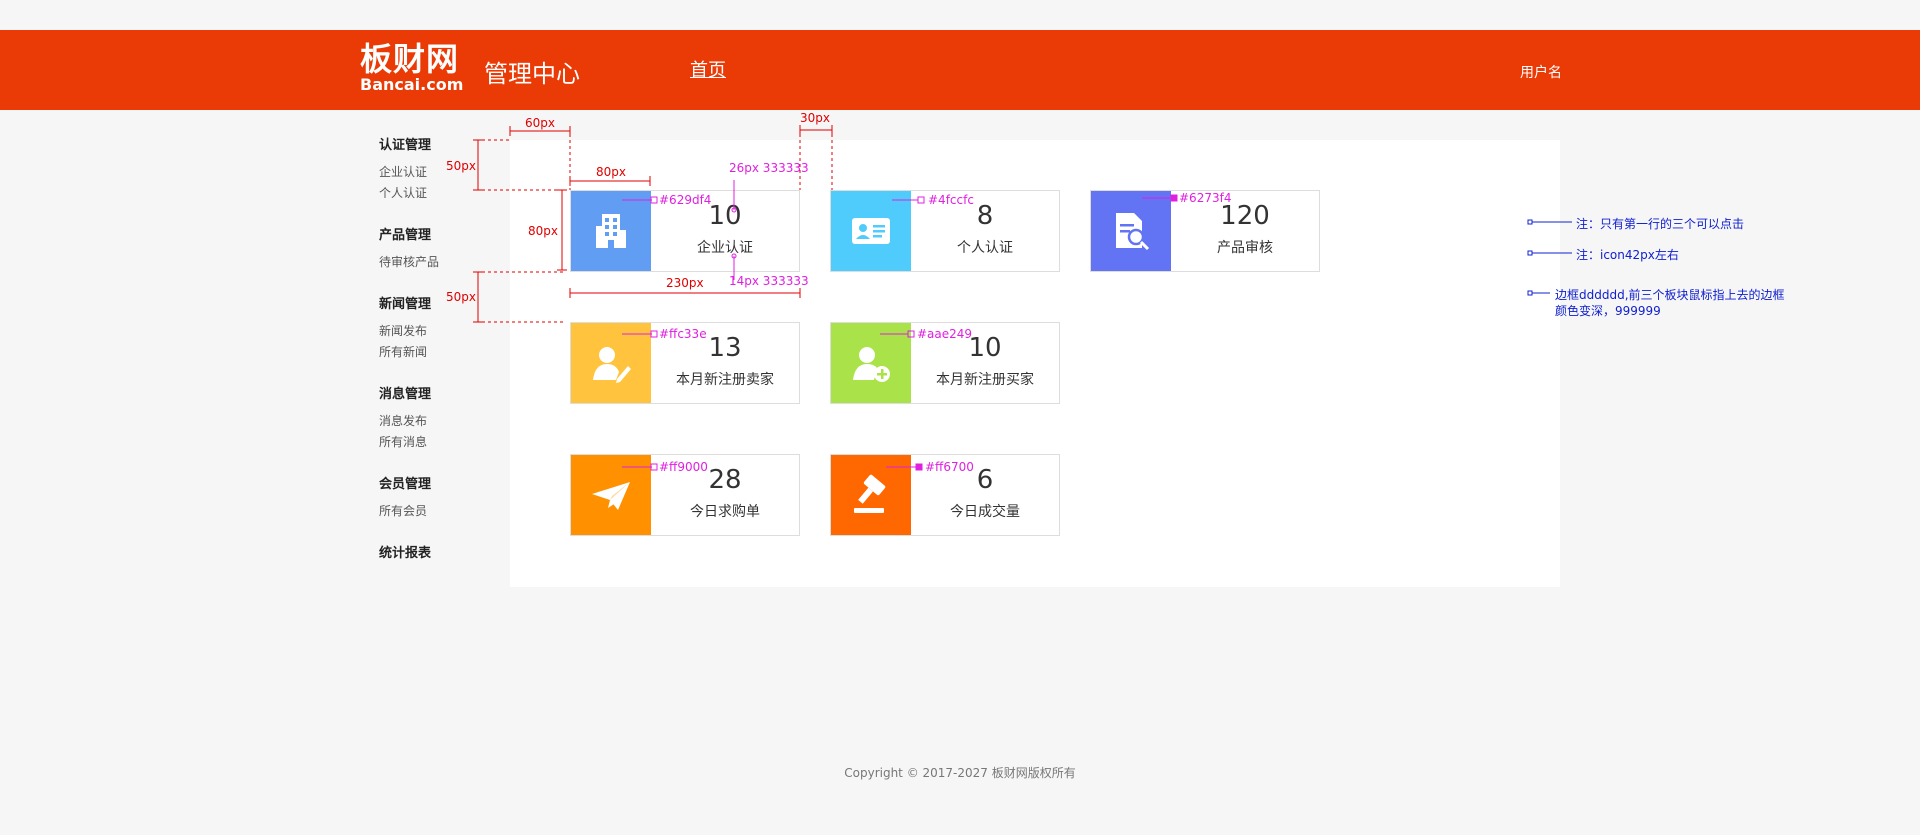 The image size is (1920, 835). I want to click on sidebar-item-all-members: 所有会员, so click(439, 511).